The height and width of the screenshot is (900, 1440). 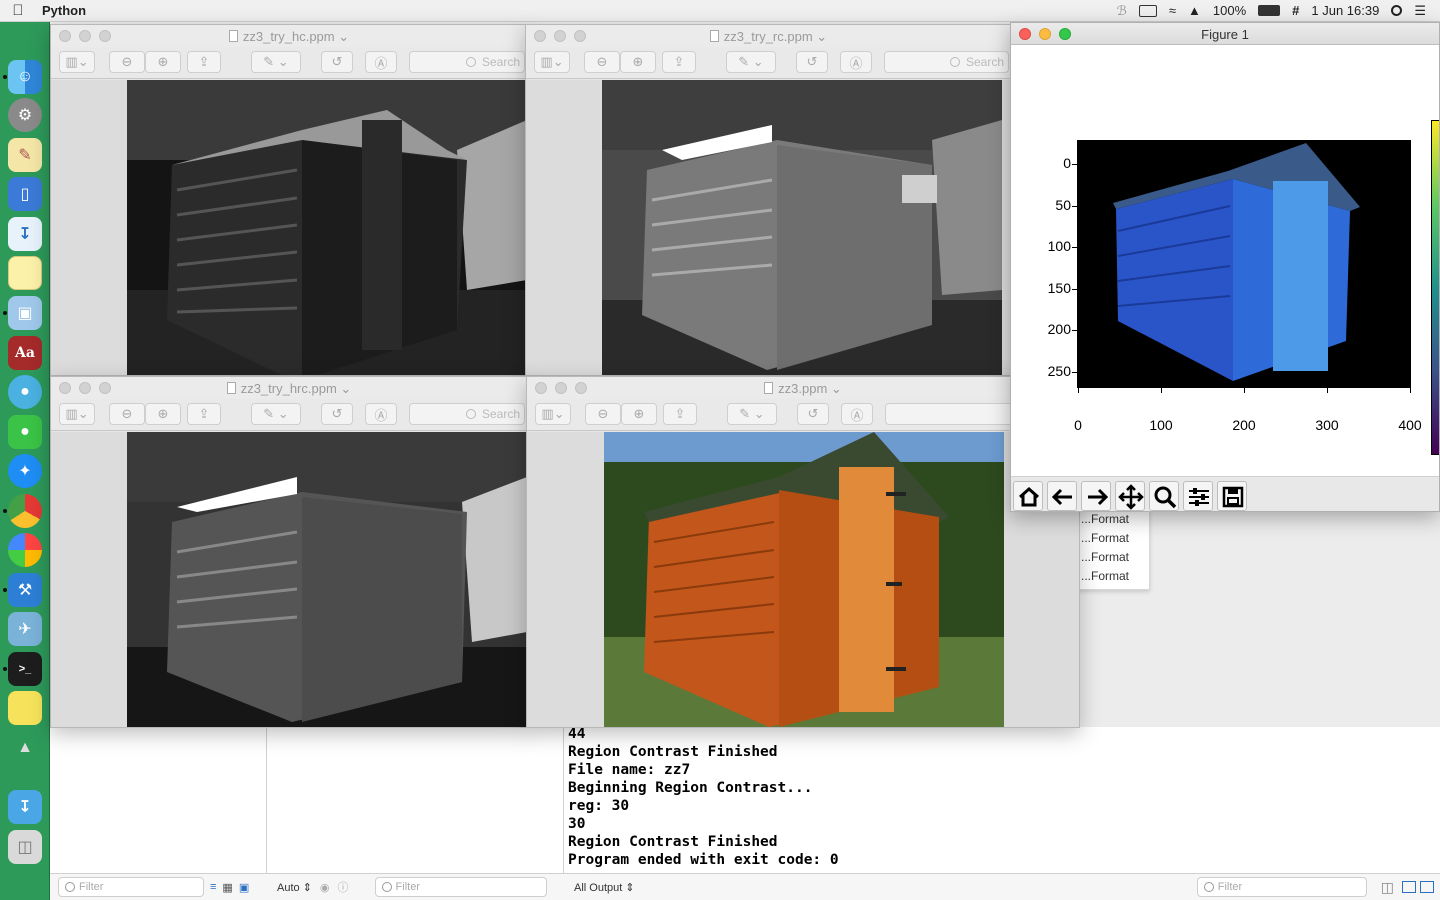 I want to click on app-menu-name: Python, so click(x=64, y=10).